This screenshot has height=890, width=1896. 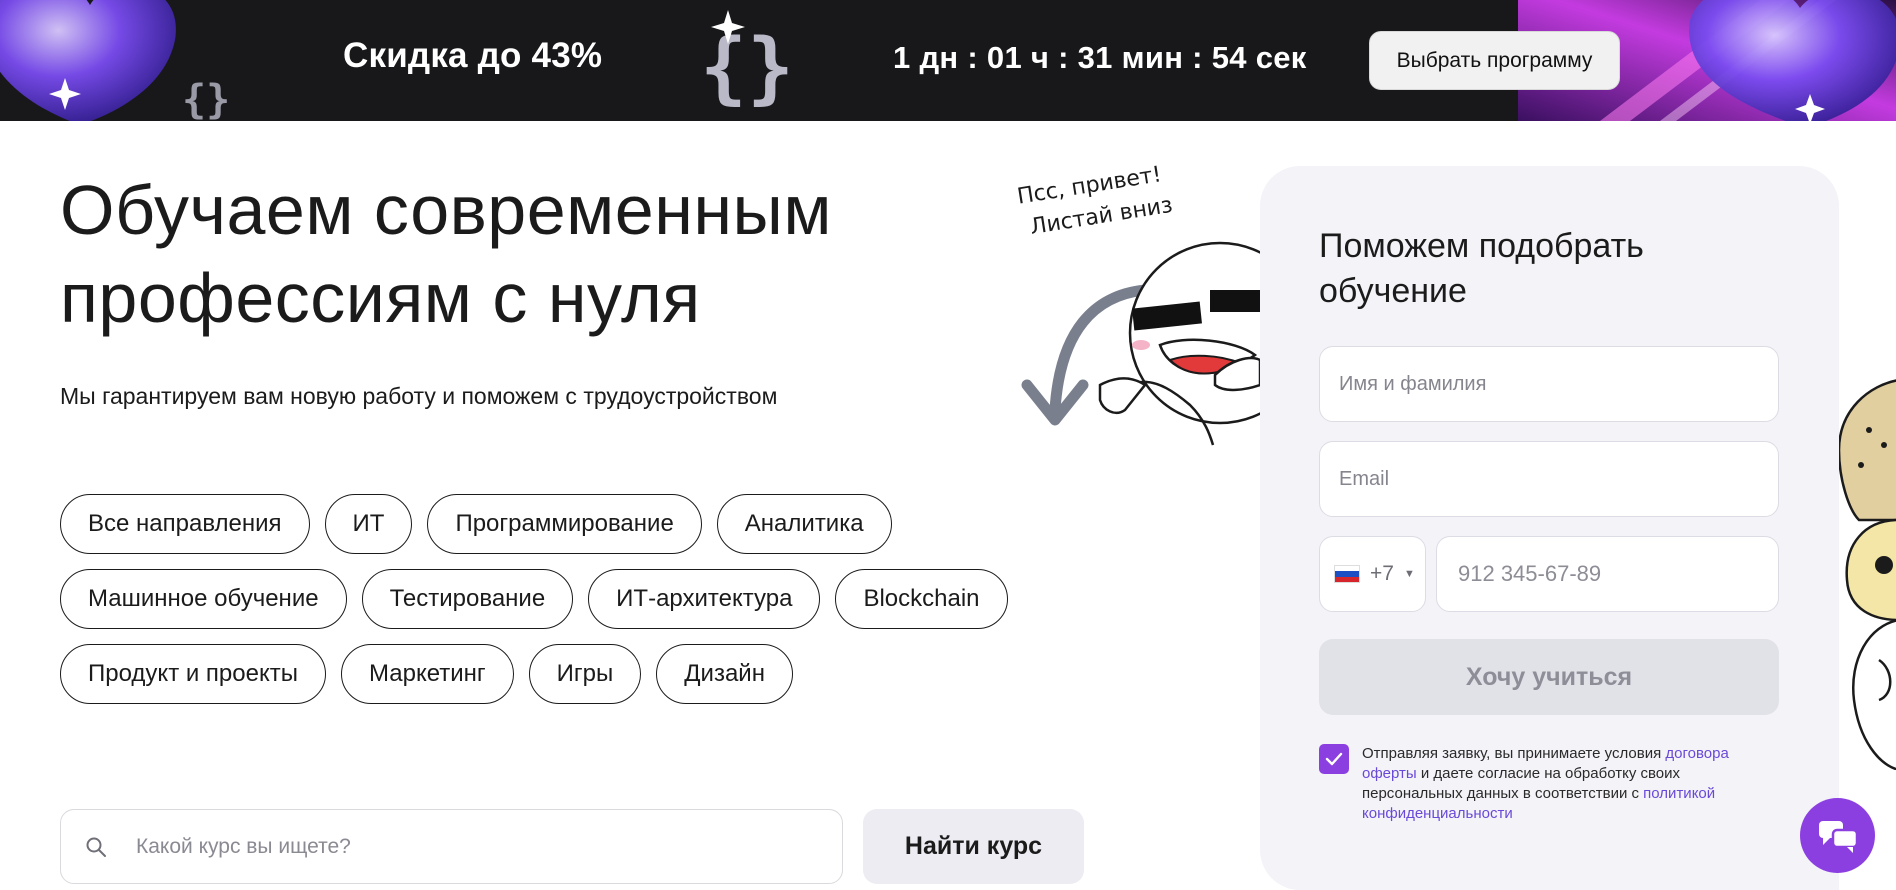 What do you see at coordinates (724, 674) in the screenshot?
I see `chip-design: Дизайн` at bounding box center [724, 674].